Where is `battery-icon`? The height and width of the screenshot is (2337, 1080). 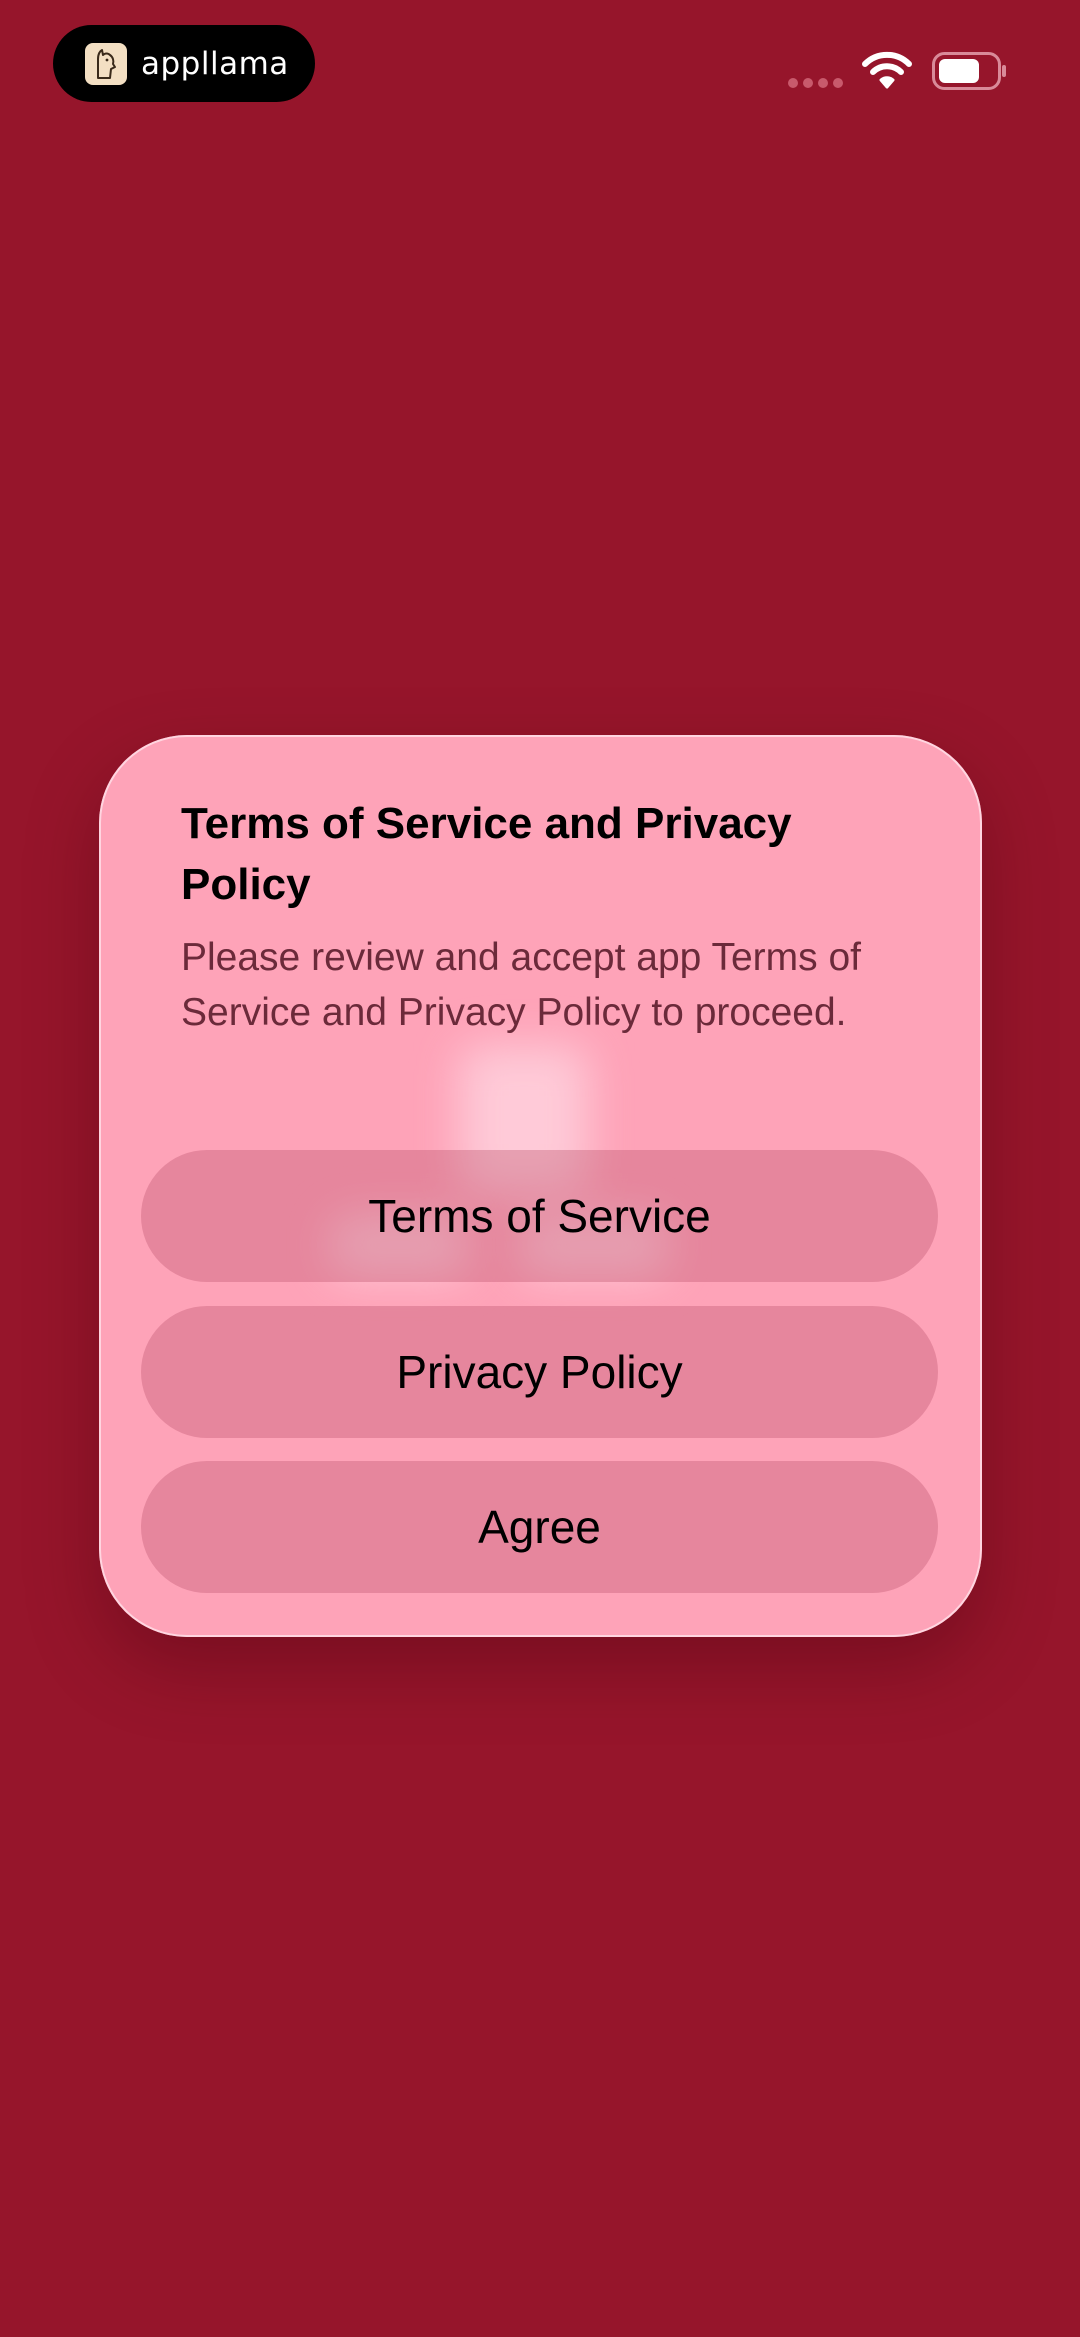 battery-icon is located at coordinates (969, 71).